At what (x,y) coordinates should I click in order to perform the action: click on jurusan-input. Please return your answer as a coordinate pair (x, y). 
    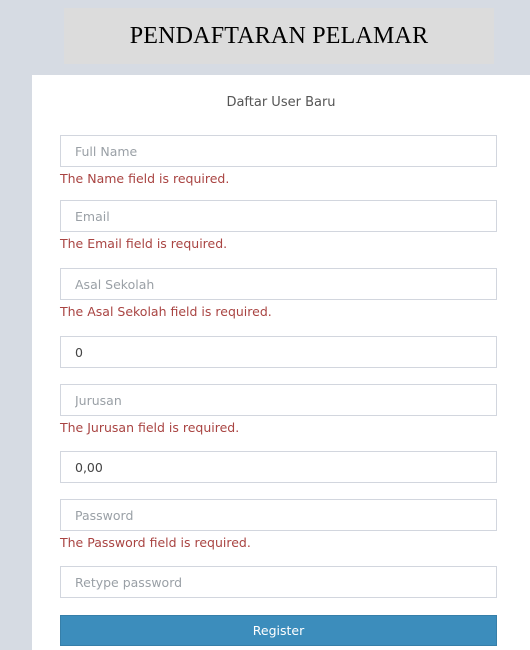
    Looking at the image, I should click on (278, 400).